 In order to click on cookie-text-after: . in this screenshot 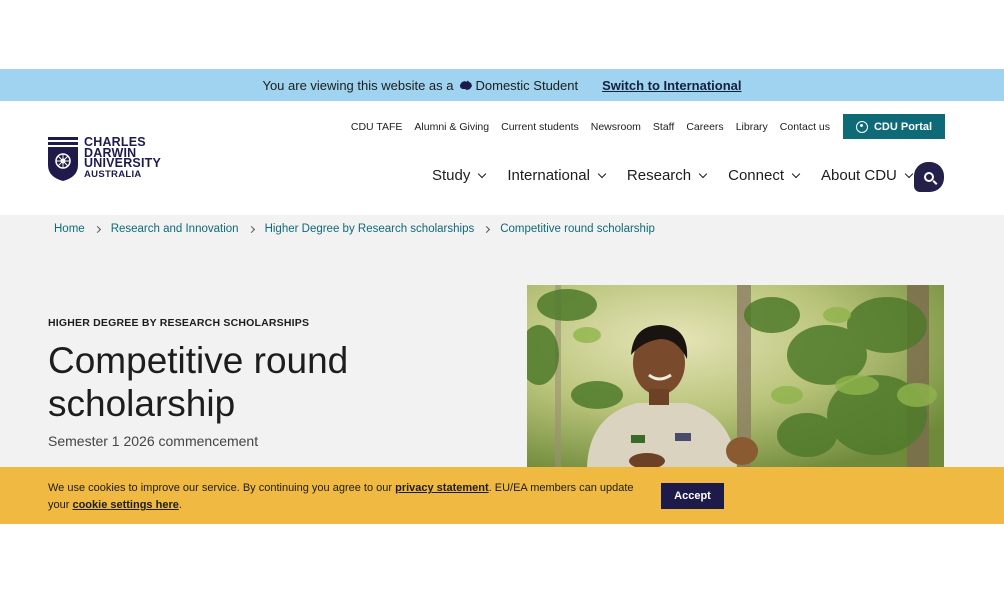, I will do `click(180, 505)`.